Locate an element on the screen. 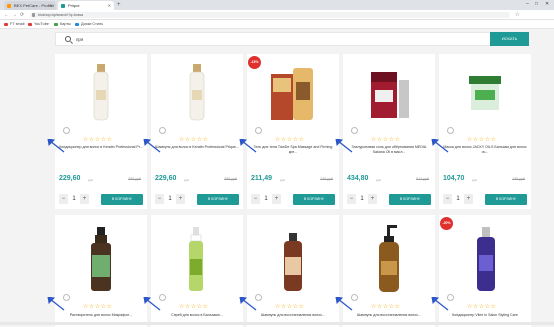 This screenshot has width=554, height=327. tab-favicon-icon is located at coordinates (9, 6).